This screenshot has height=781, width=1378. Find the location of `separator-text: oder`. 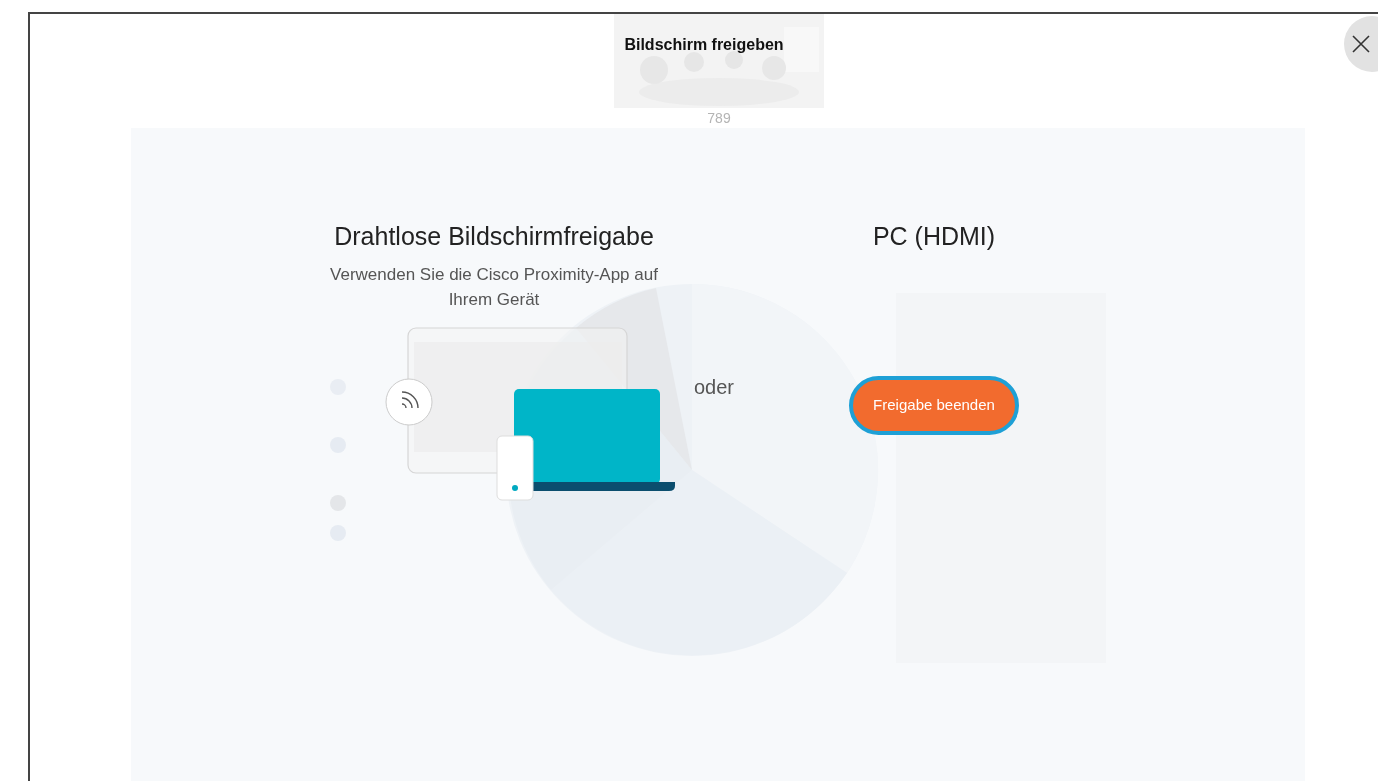

separator-text: oder is located at coordinates (714, 387).